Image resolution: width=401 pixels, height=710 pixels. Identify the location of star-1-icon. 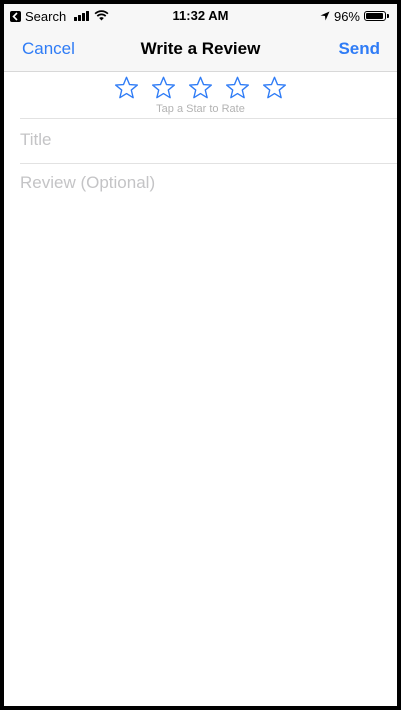
(126, 88).